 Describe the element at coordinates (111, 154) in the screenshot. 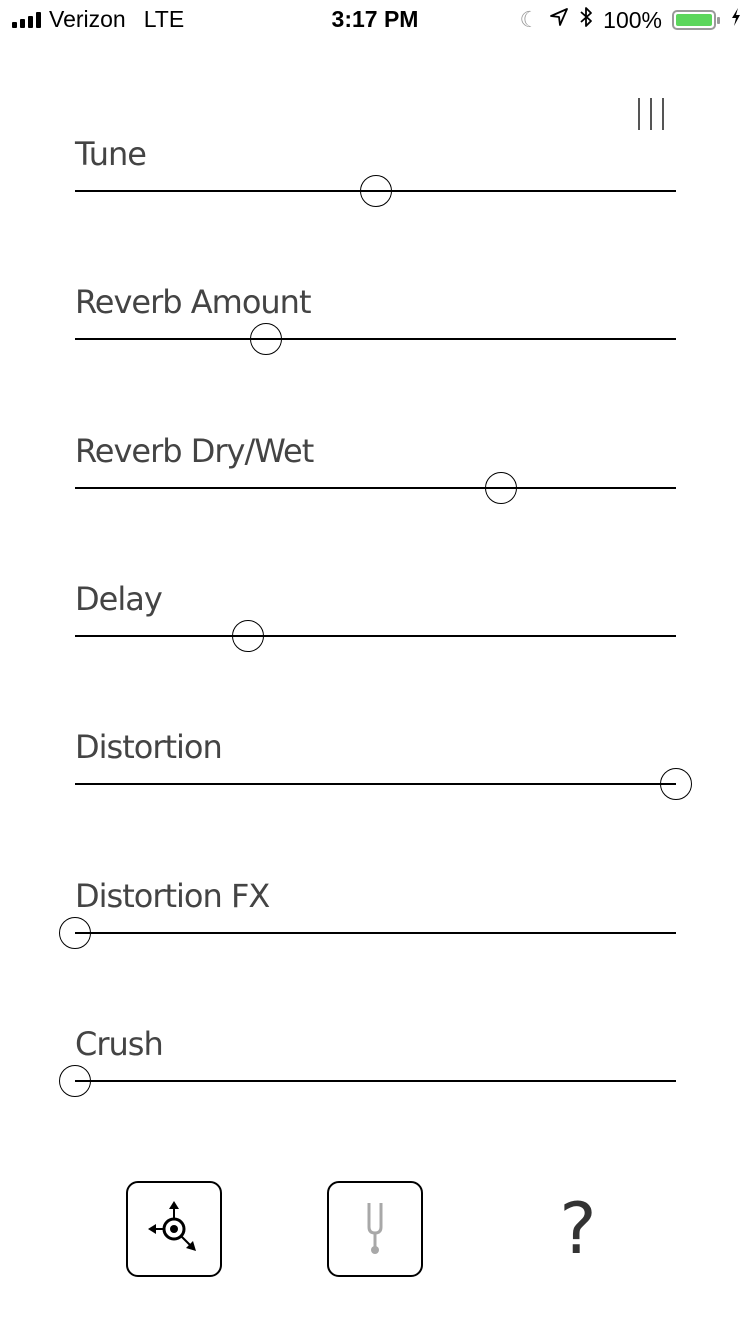

I see `slider-label-tune: Tune` at that location.